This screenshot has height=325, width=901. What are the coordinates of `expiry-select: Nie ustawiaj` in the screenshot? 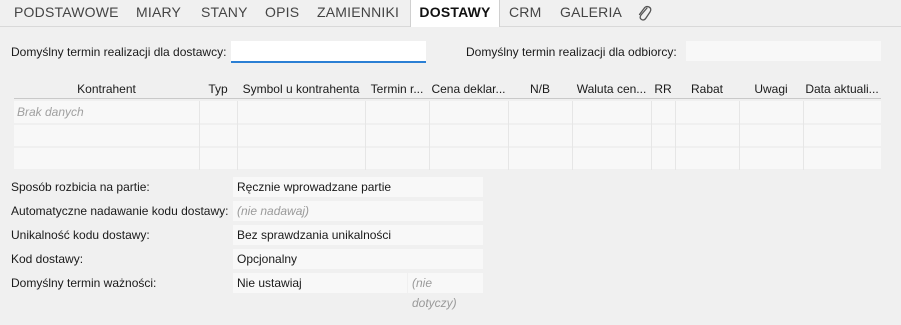 It's located at (320, 283).